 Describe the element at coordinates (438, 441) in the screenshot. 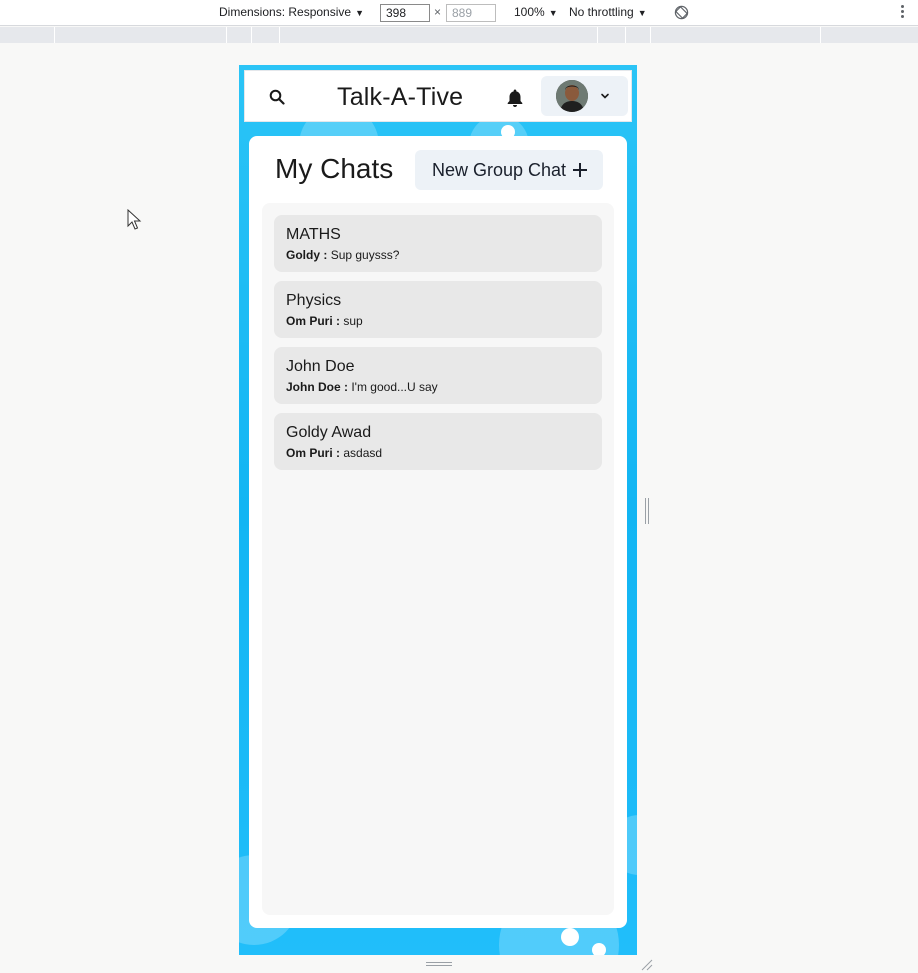

I see `chat-list-item: Goldy Awad Om Puri : asdasd` at that location.